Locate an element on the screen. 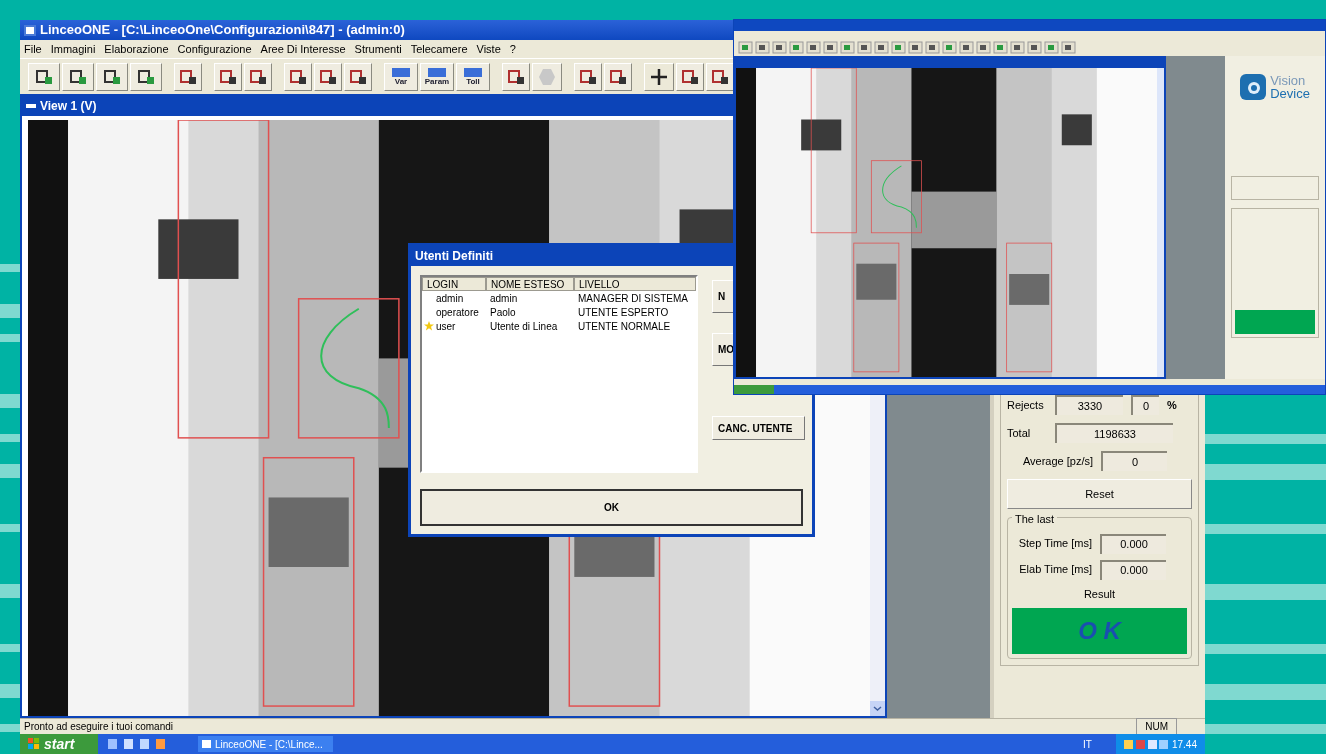 This screenshot has height=754, width=1326. name-cell-text: Paolo is located at coordinates (503, 312).